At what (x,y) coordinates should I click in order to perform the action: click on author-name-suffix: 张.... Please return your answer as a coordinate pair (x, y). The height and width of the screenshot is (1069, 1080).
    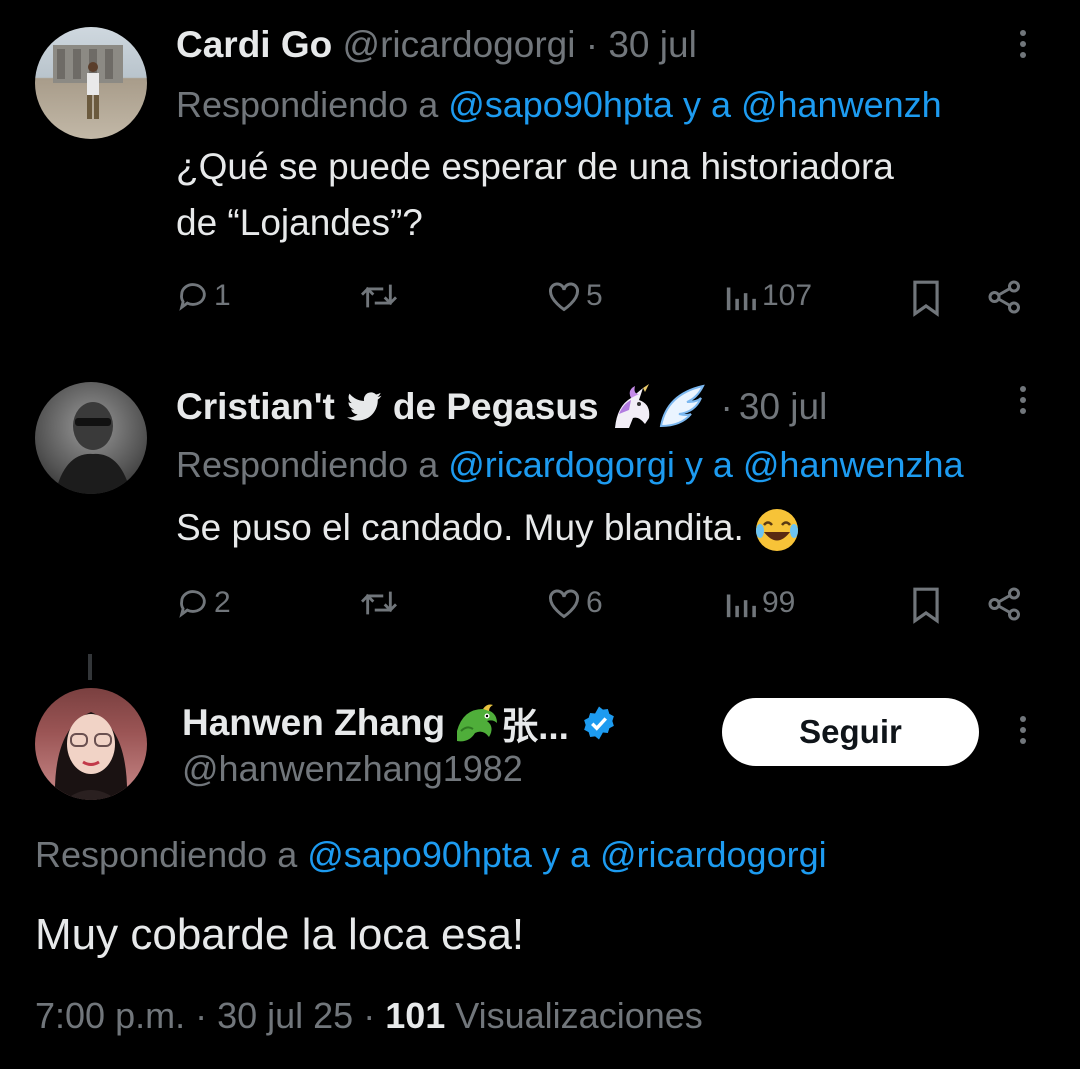
    Looking at the image, I should click on (535, 723).